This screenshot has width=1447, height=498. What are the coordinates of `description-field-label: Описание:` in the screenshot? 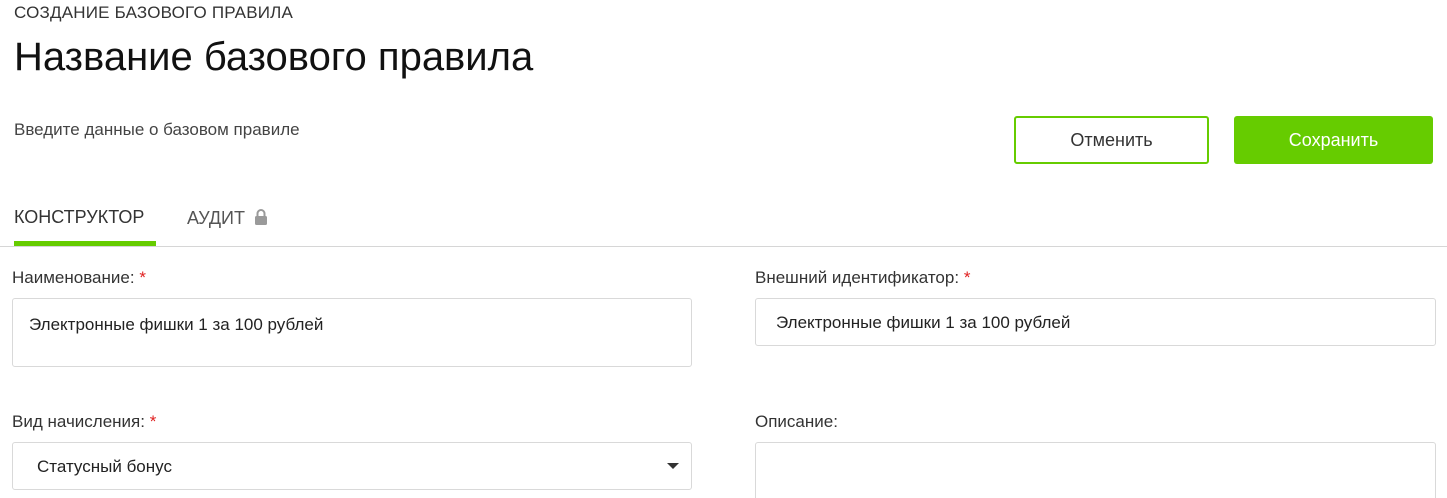 It's located at (796, 422).